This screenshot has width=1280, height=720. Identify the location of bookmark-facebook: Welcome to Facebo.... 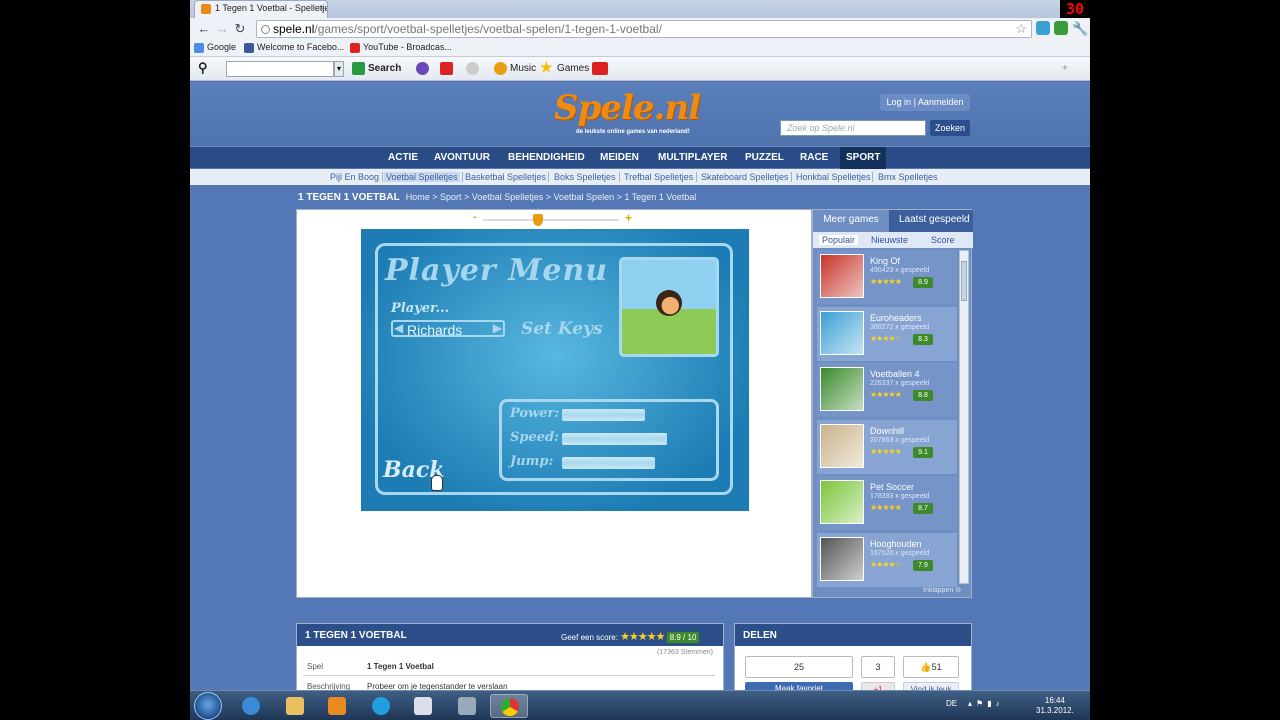
(294, 47).